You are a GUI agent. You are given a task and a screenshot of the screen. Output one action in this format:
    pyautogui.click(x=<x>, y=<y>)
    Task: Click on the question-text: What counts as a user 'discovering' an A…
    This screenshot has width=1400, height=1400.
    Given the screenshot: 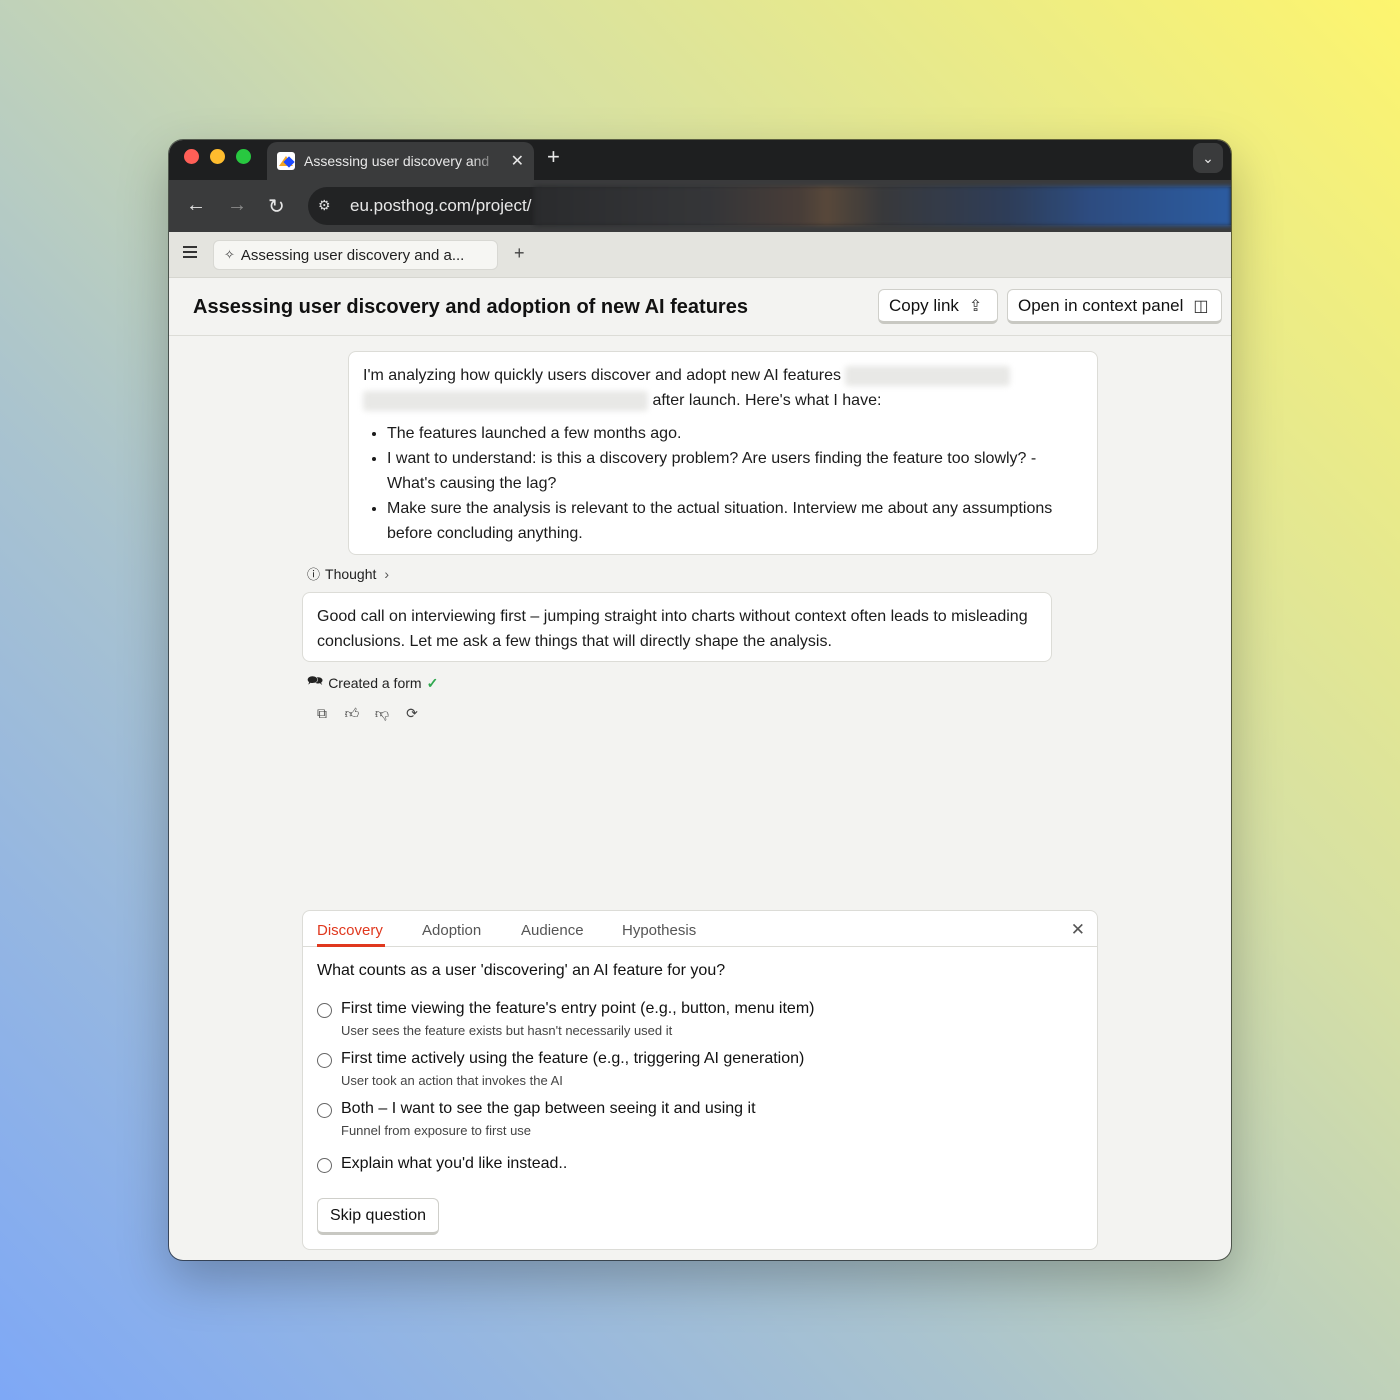 What is the action you would take?
    pyautogui.click(x=521, y=970)
    